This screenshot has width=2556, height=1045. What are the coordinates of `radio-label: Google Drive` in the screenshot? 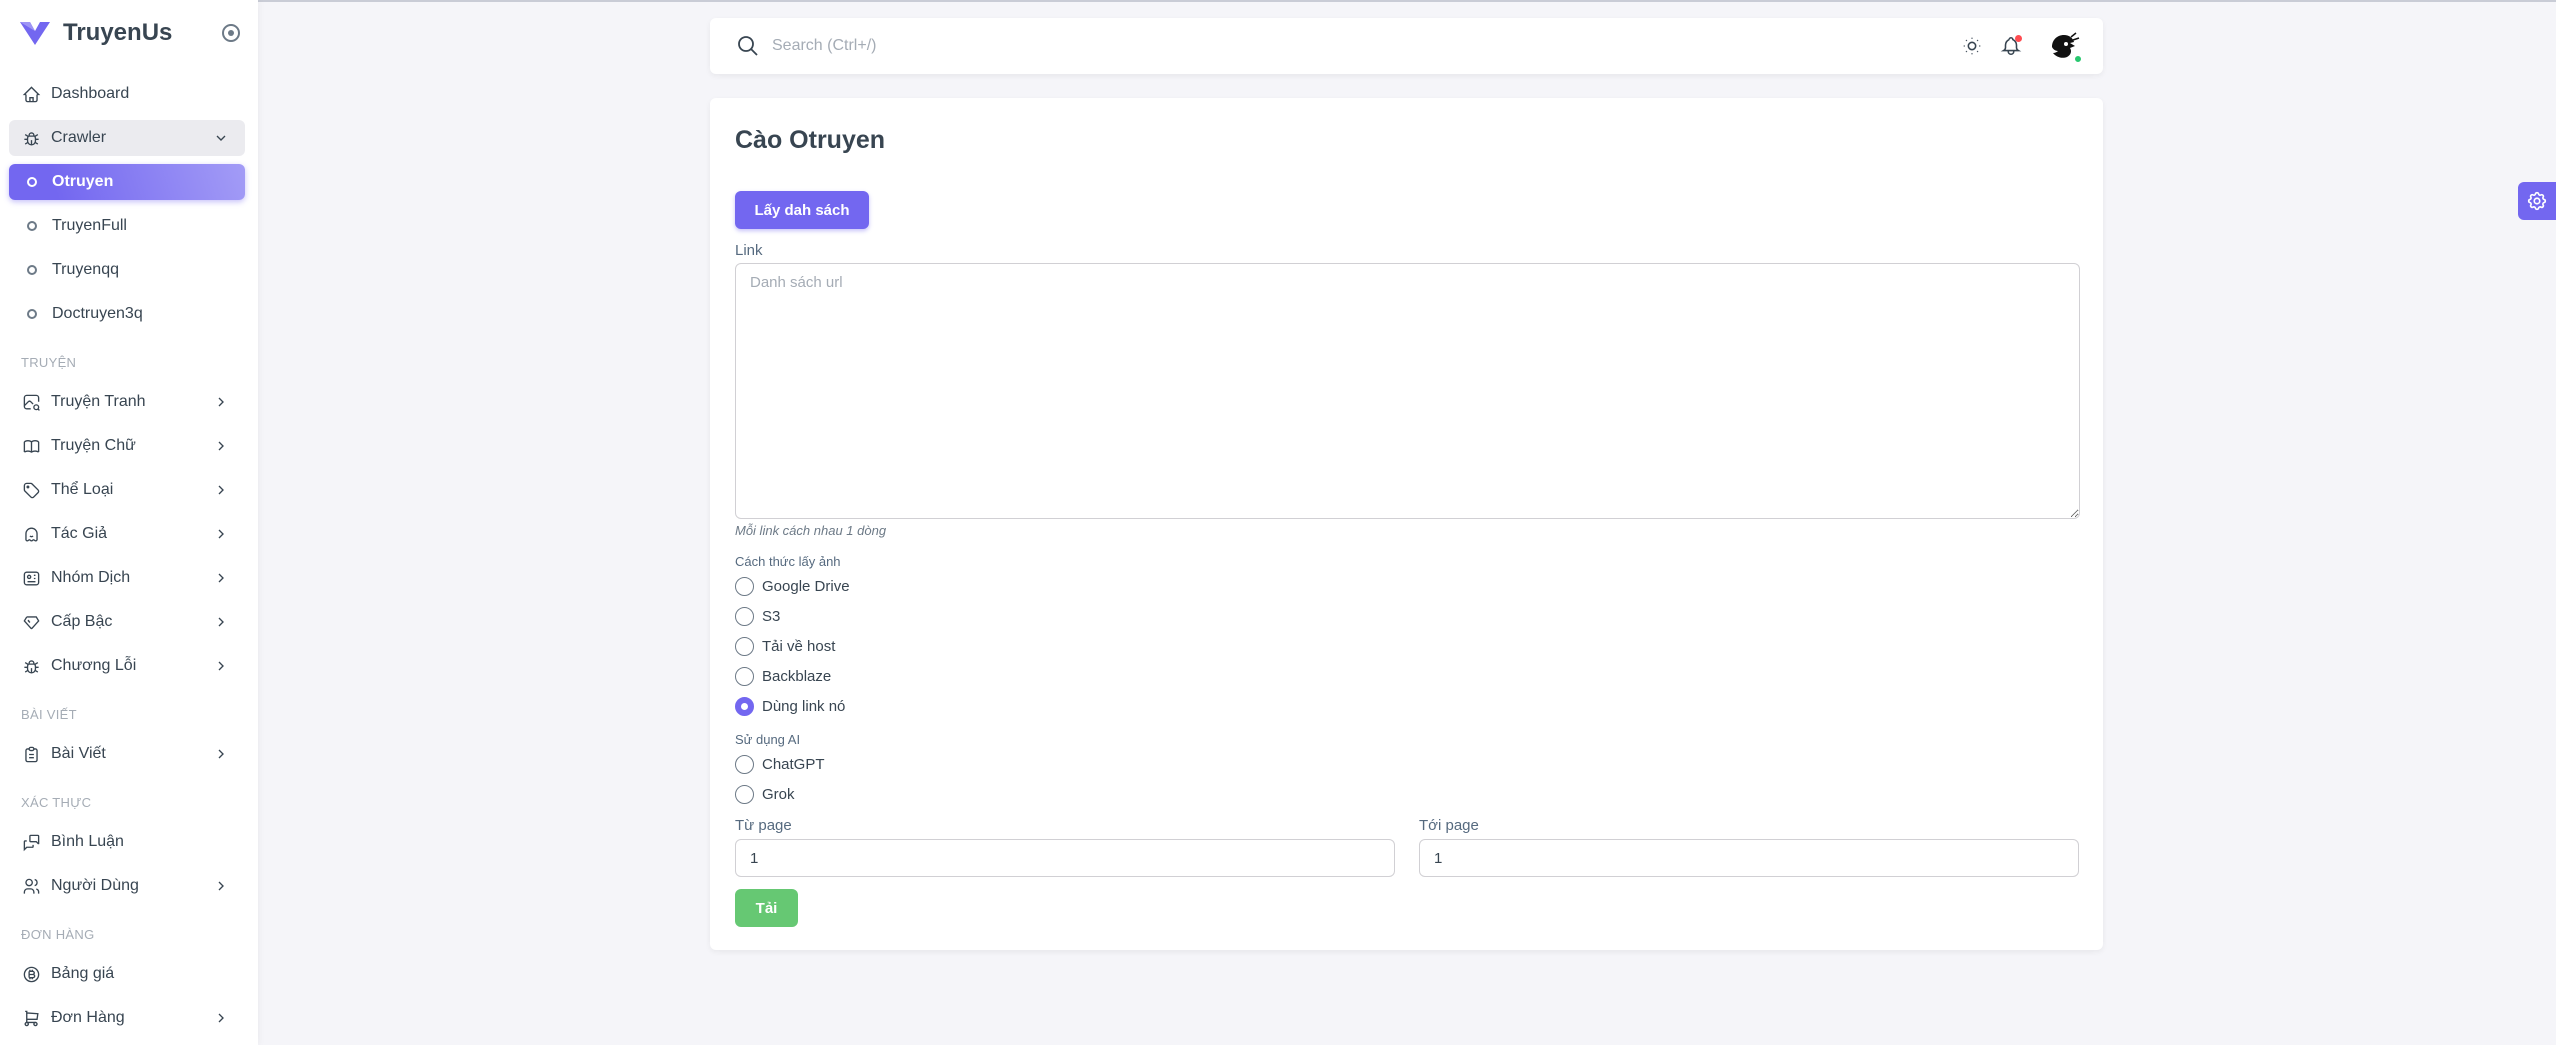 It's located at (806, 586).